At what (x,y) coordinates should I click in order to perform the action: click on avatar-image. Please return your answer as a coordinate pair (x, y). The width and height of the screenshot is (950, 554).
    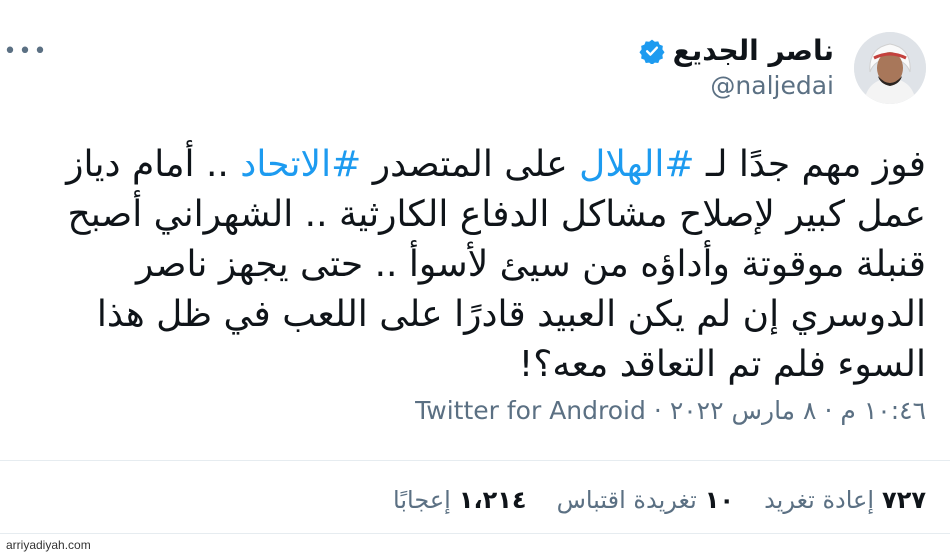
    Looking at the image, I should click on (890, 68).